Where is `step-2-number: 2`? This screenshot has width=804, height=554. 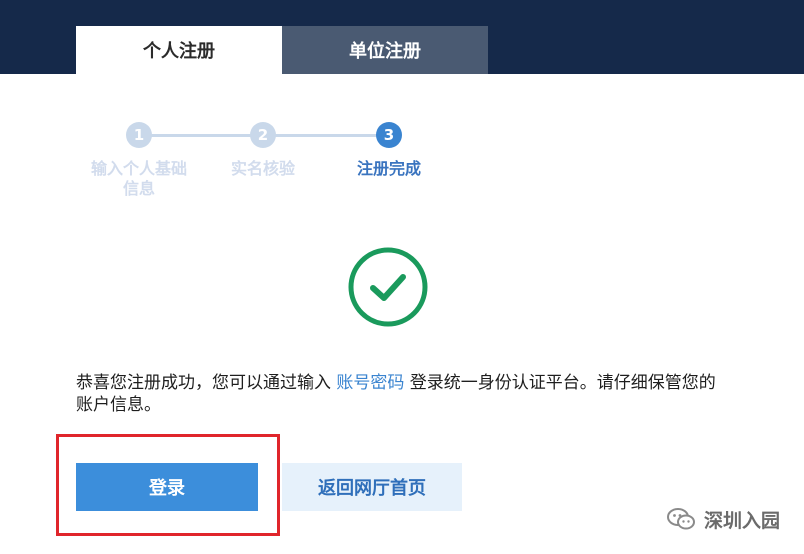
step-2-number: 2 is located at coordinates (263, 135).